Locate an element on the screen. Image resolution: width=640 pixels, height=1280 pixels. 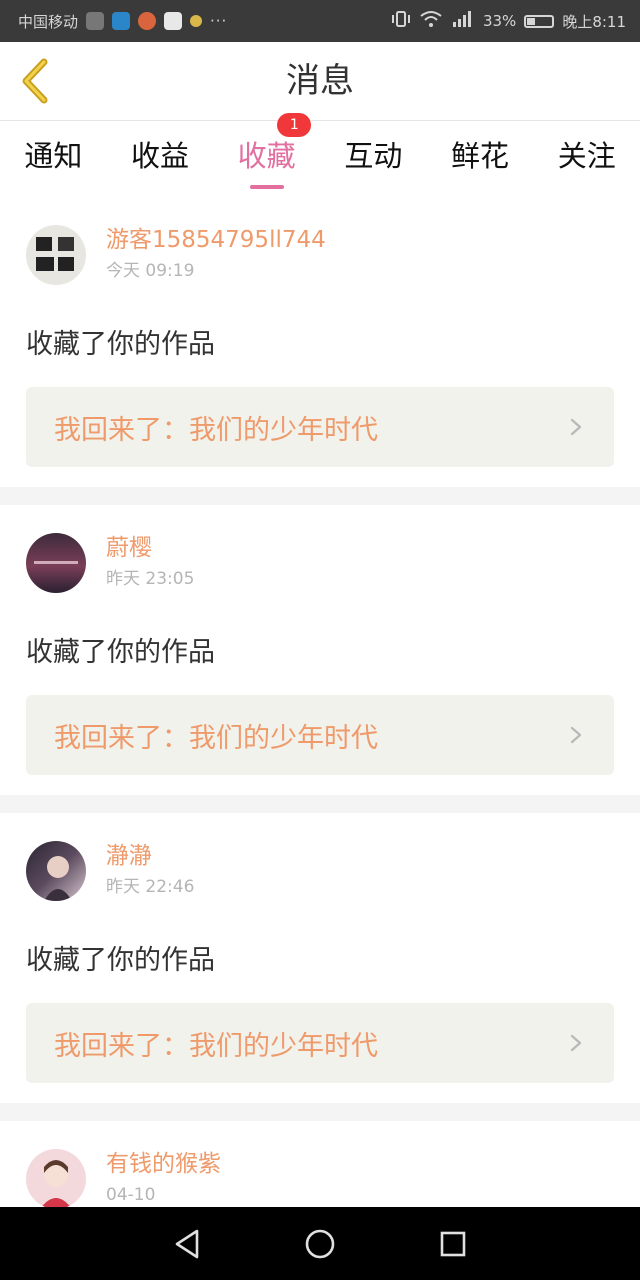
more-notifications-icon: ··· is located at coordinates (219, 21).